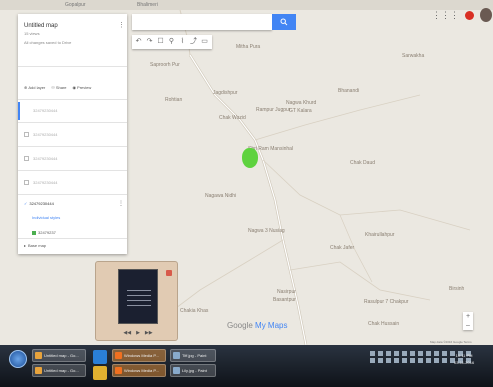 The image size is (493, 387). What do you see at coordinates (139, 305) in the screenshot?
I see `thumb-line` at bounding box center [139, 305].